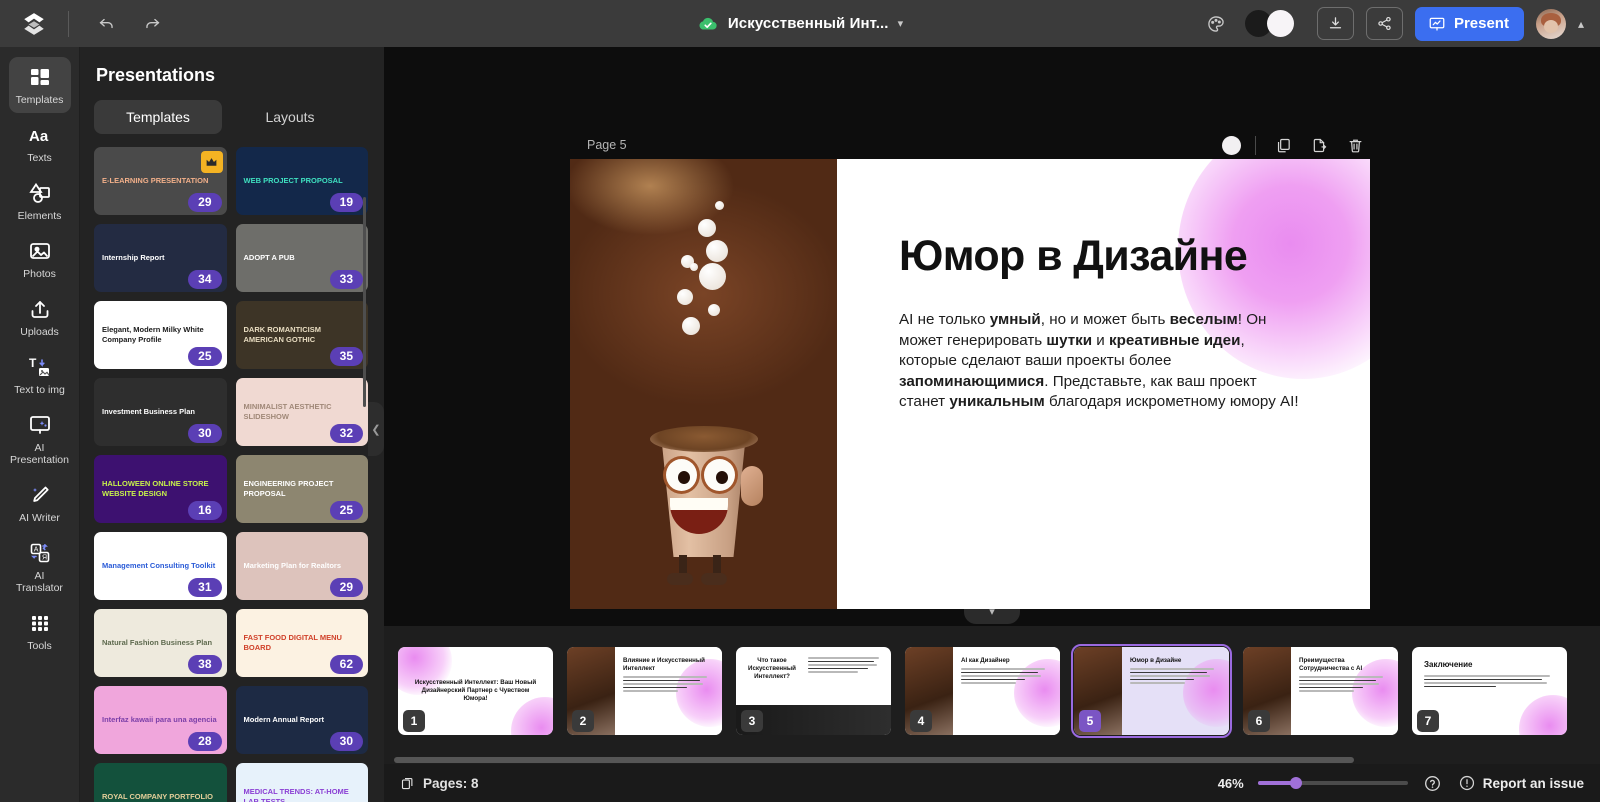  What do you see at coordinates (160, 720) in the screenshot?
I see `template-card: Interfaz kawaii para una agencia 28` at bounding box center [160, 720].